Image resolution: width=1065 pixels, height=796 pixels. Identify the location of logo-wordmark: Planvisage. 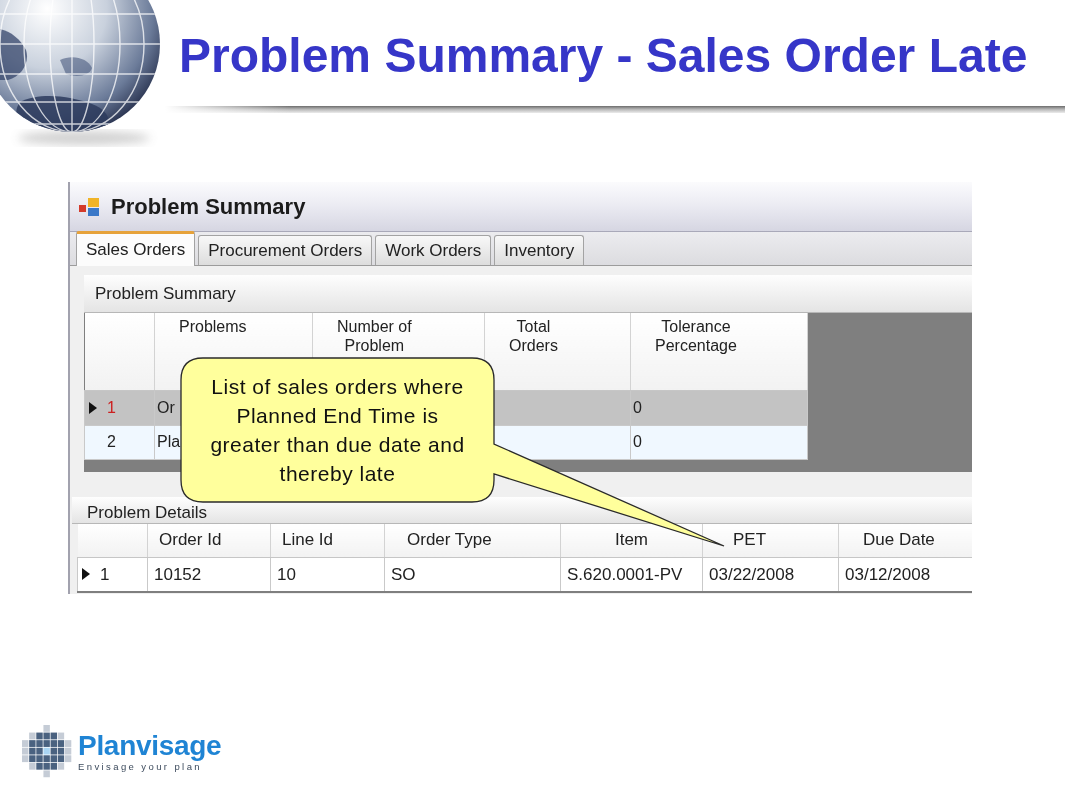
(150, 746).